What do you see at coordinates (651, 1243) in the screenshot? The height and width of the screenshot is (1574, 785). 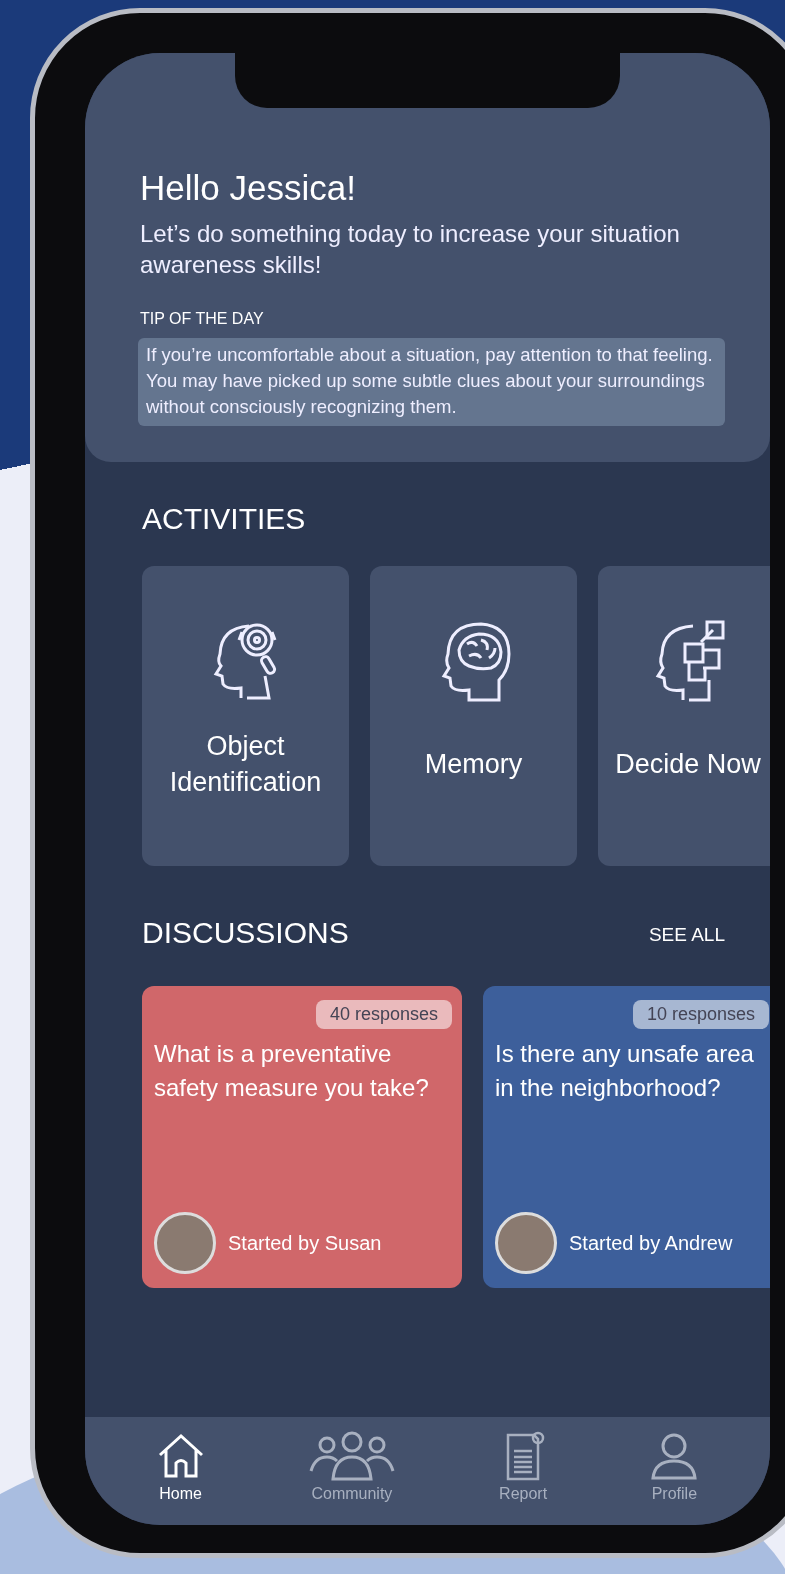 I see `starter-label: Started by Andrew` at bounding box center [651, 1243].